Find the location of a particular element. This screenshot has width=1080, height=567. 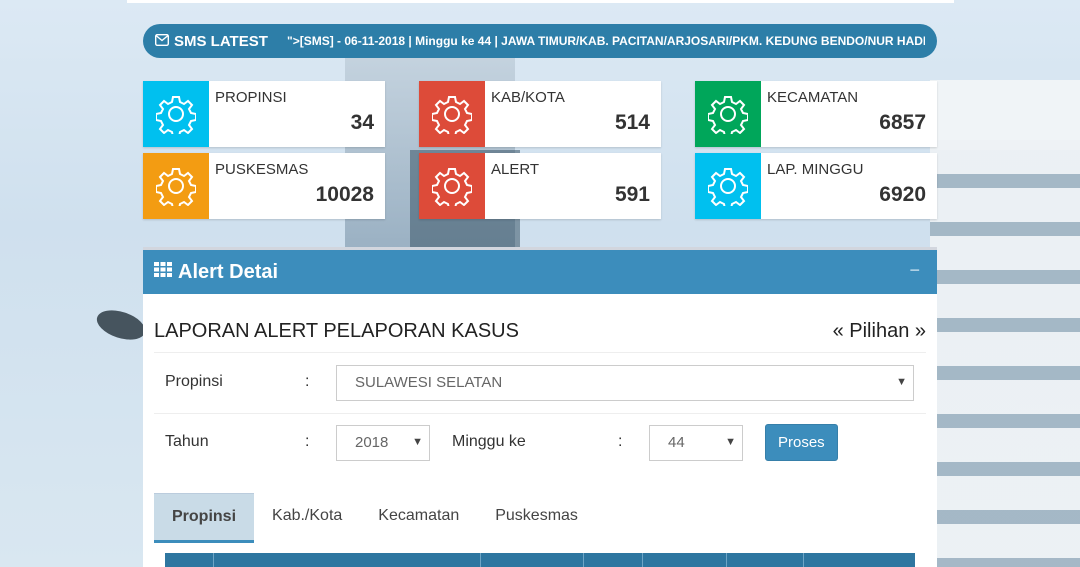

tahun-select-value: 2018 is located at coordinates (372, 442).